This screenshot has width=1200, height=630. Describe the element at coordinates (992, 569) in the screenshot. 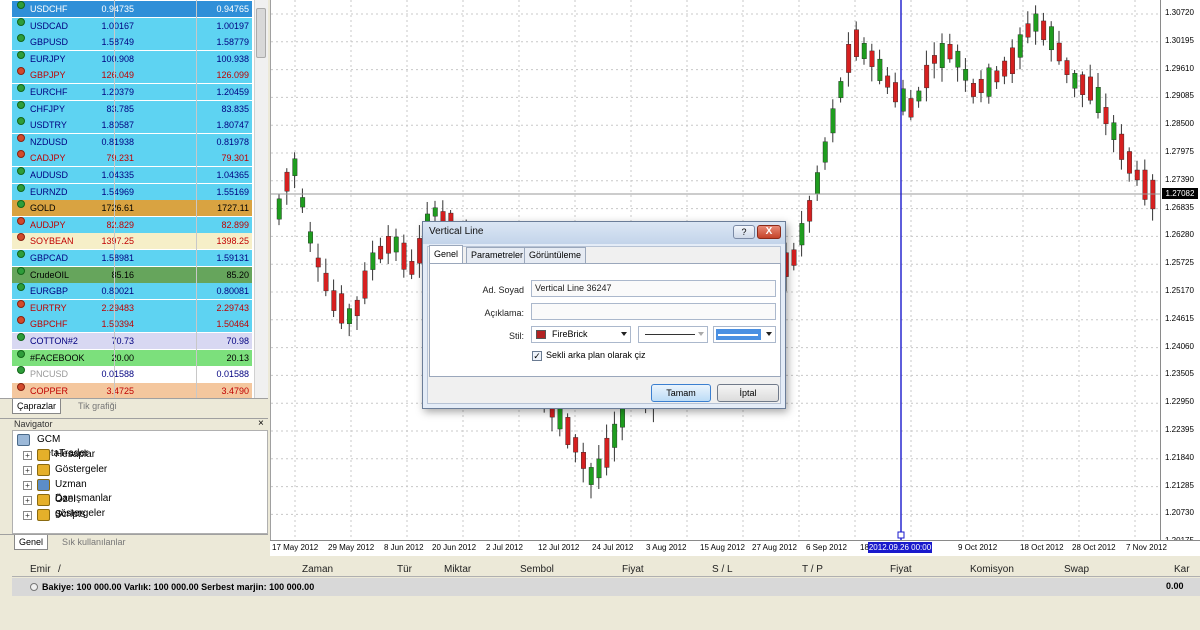

I see `column-header: Komisyon` at that location.